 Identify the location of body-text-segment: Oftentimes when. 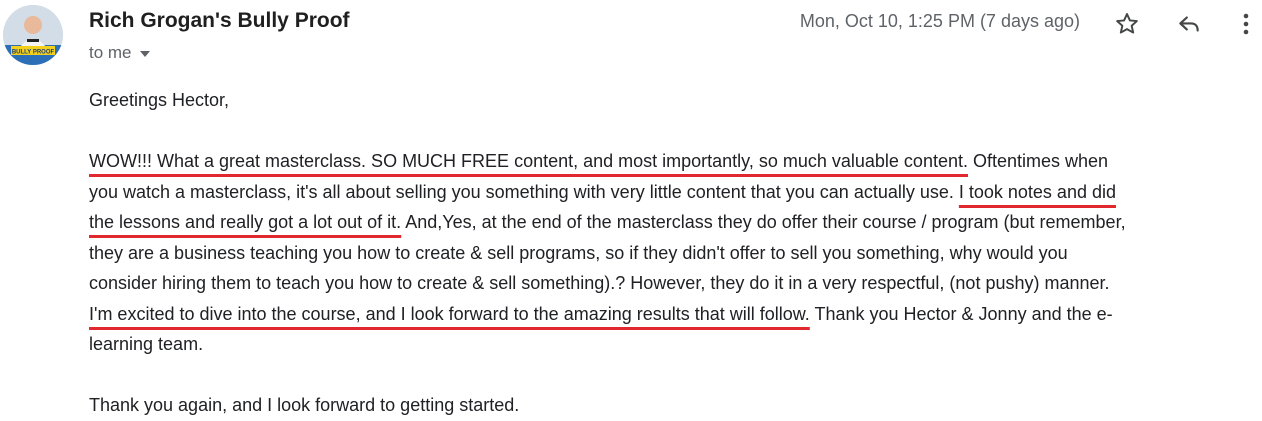
(1038, 161).